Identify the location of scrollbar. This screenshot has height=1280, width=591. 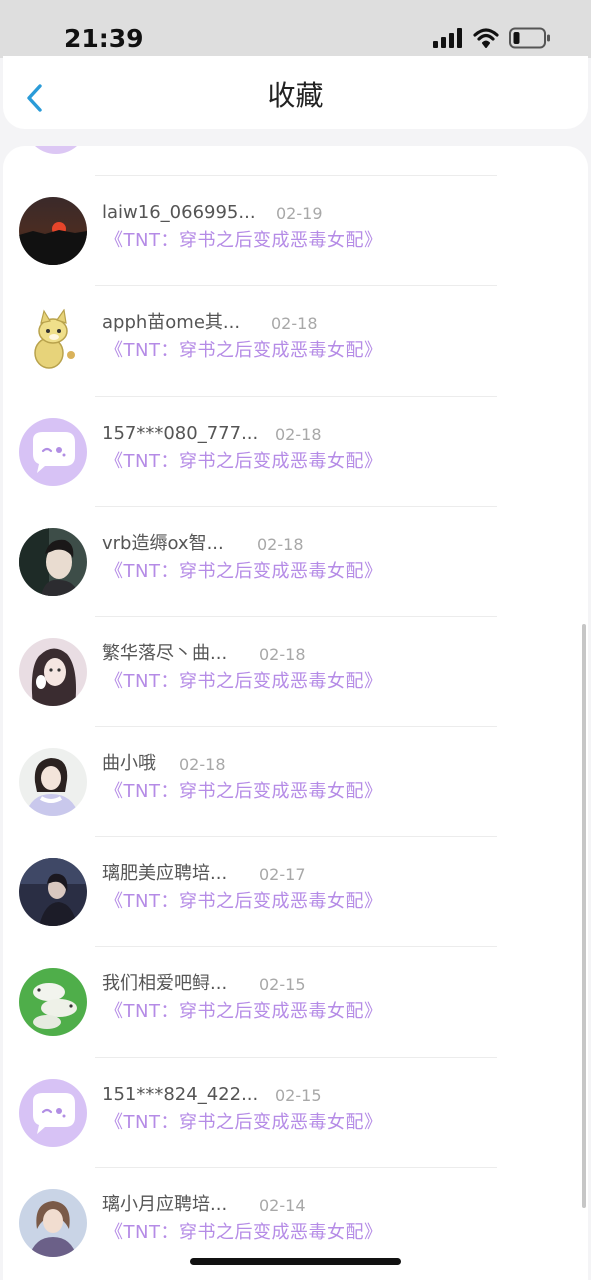
(584, 916).